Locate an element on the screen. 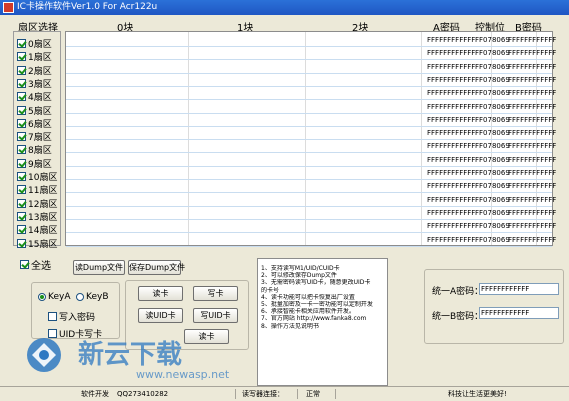  sector-checkbox-15: 15扇区 is located at coordinates (37, 243).